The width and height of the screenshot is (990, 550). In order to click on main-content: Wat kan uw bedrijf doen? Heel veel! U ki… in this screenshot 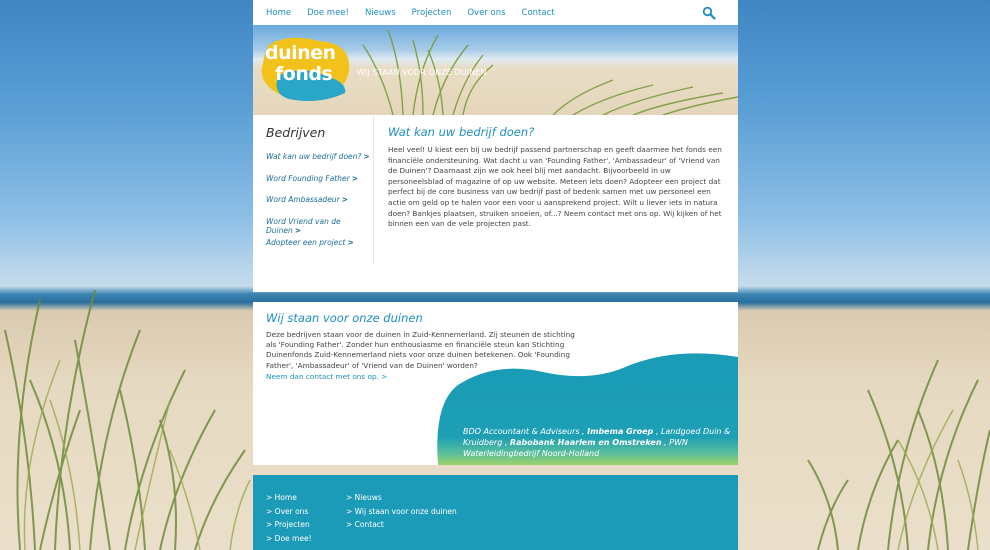, I will do `click(555, 177)`.